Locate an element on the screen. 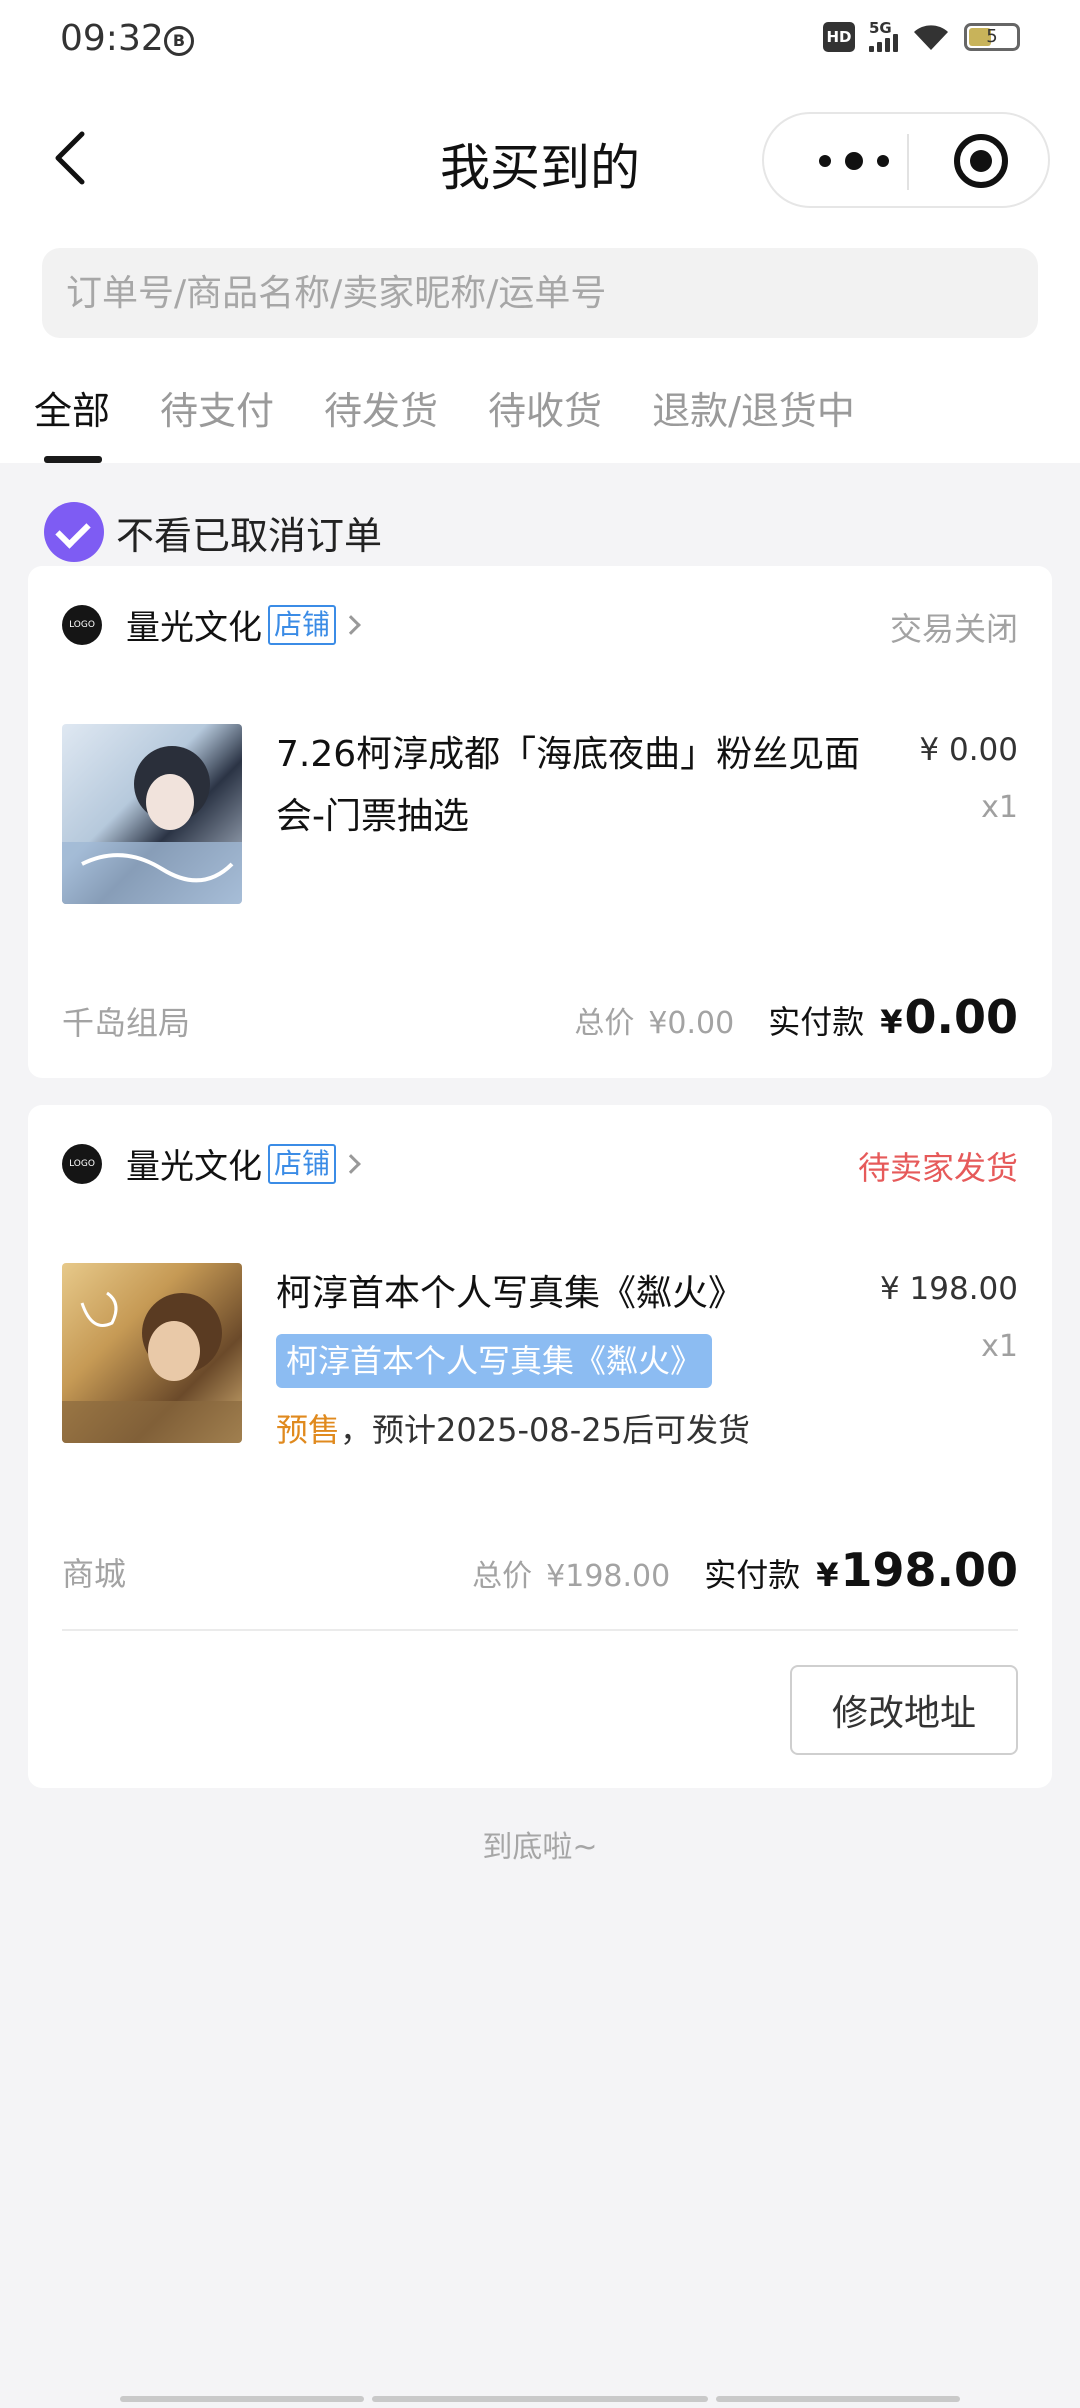 The width and height of the screenshot is (1080, 2408). tab-pending-receipt: 待收货 is located at coordinates (545, 407).